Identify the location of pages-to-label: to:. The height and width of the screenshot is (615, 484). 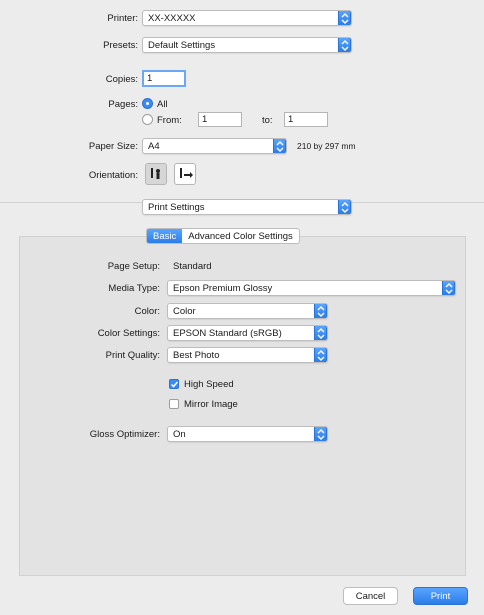
(267, 120).